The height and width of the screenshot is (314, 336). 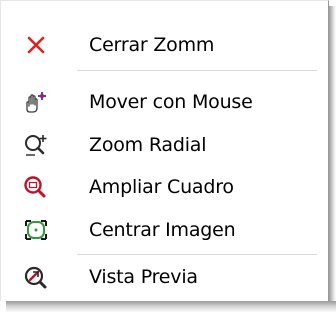 I want to click on zoom-box-icon, so click(x=36, y=187).